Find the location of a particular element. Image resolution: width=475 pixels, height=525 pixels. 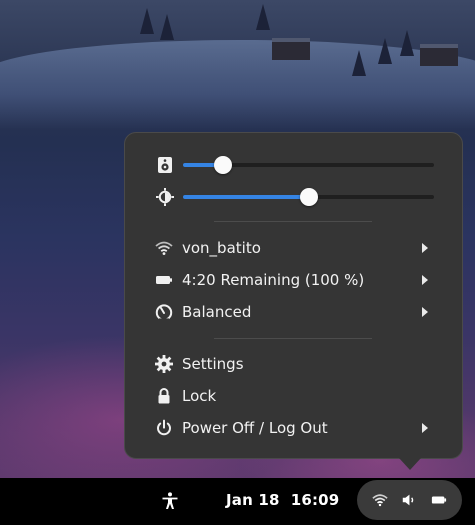

volume-icon is located at coordinates (408, 500).